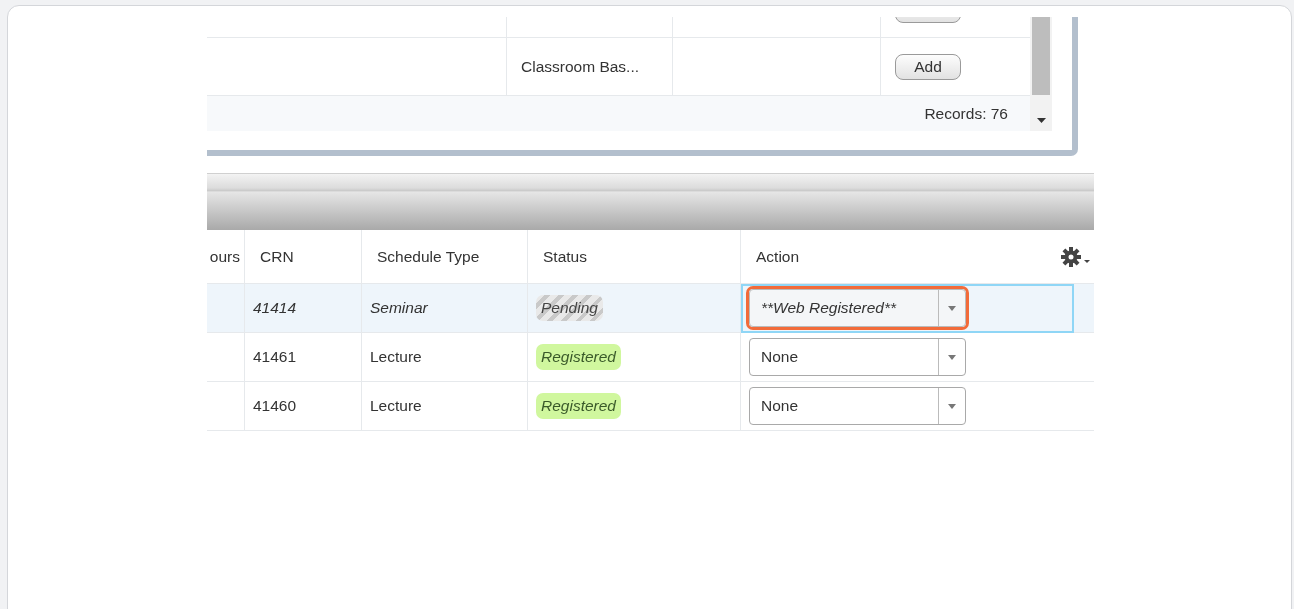  Describe the element at coordinates (650, 406) in the screenshot. I see `table-row: 41460 Lecture Registered None` at that location.